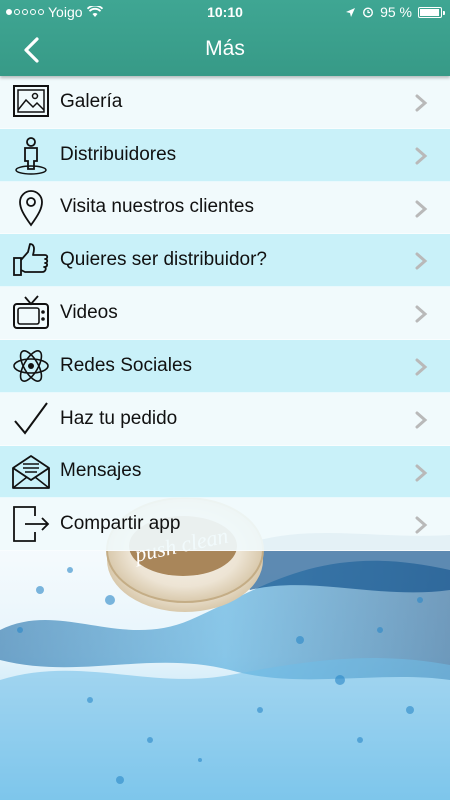 This screenshot has height=800, width=450. Describe the element at coordinates (225, 366) in the screenshot. I see `menu-item-redes-sociales: Redes Sociales` at that location.